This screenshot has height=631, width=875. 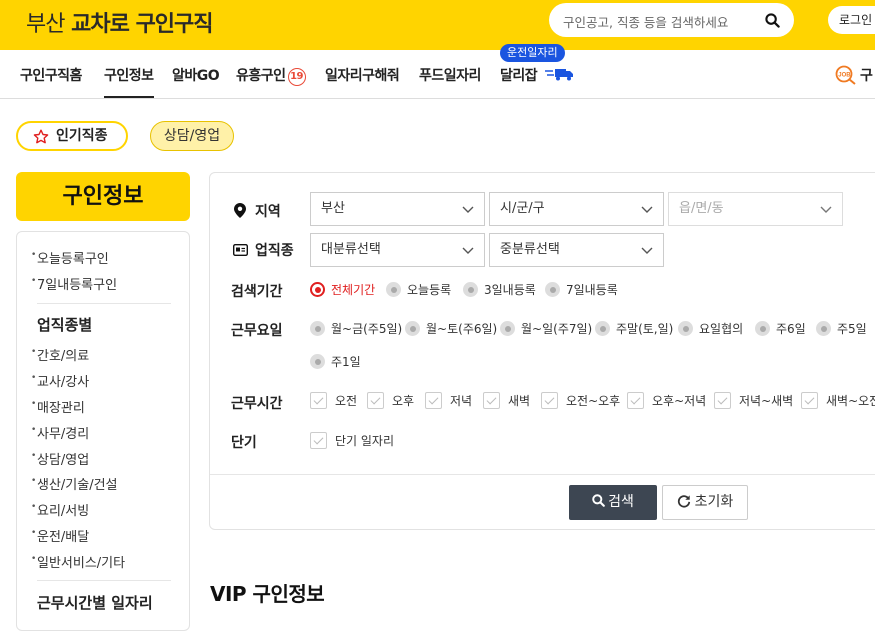 What do you see at coordinates (60, 458) in the screenshot?
I see `sidebar-item-sales: 상담/영업` at bounding box center [60, 458].